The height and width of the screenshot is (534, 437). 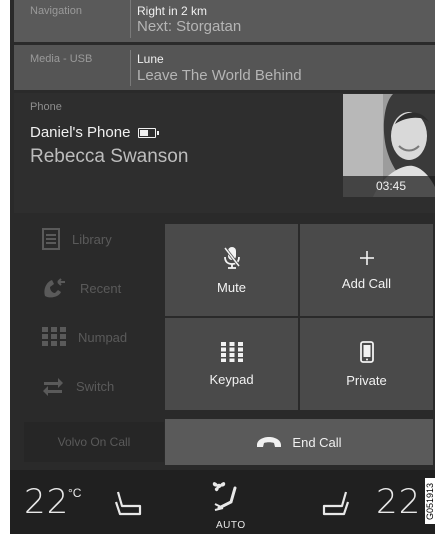 What do you see at coordinates (431, 501) in the screenshot?
I see `image-code: G051913` at bounding box center [431, 501].